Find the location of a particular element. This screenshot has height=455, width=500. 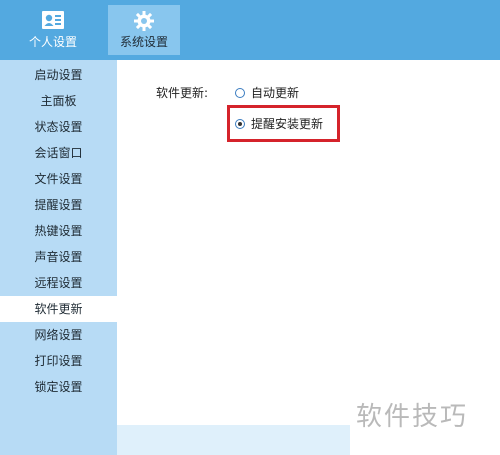

id-card-icon is located at coordinates (53, 21).